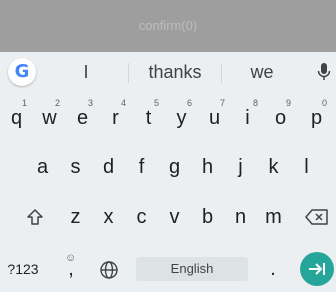  Describe the element at coordinates (58, 103) in the screenshot. I see `key-hint: 2` at that location.